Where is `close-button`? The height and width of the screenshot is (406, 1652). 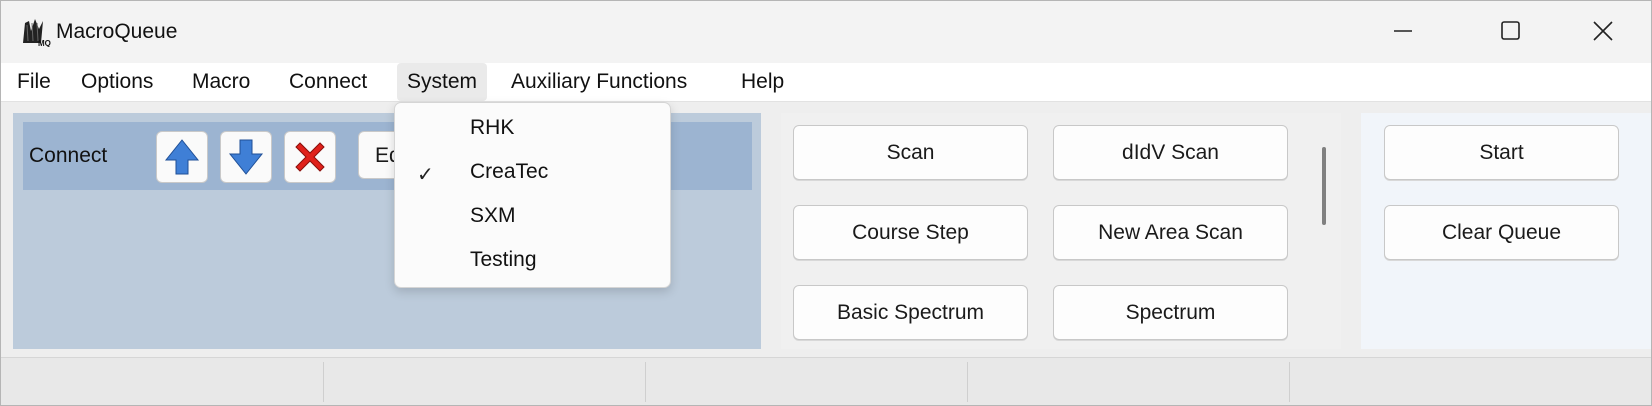 close-button is located at coordinates (1603, 31).